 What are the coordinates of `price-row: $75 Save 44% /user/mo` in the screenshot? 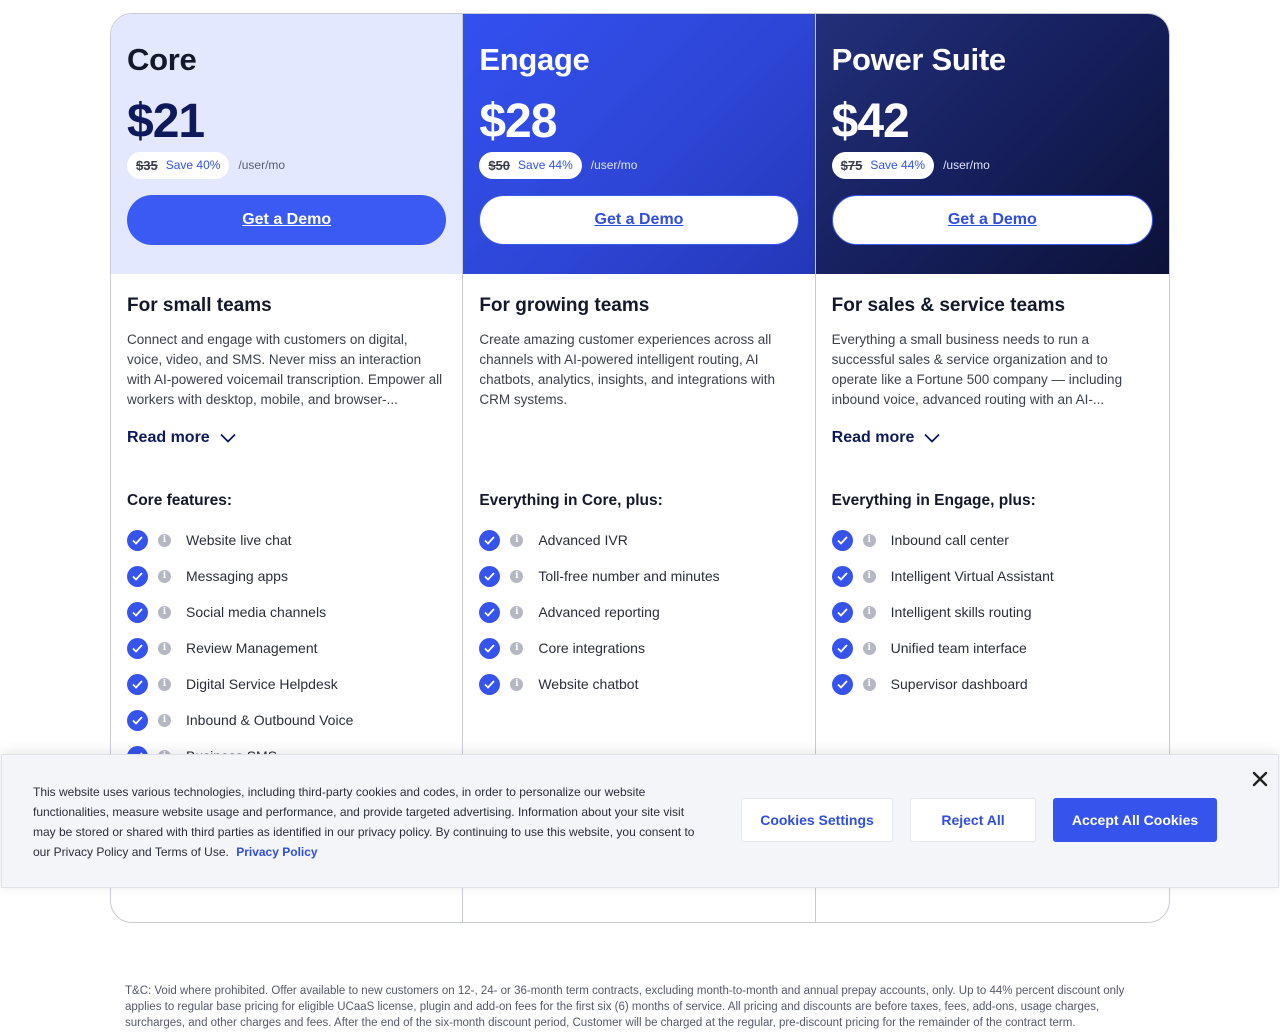 It's located at (992, 165).